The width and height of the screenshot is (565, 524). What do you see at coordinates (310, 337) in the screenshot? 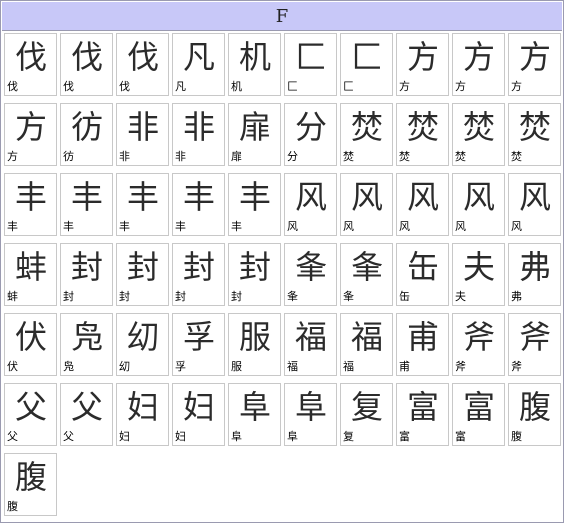
I see `oracle-glyph: 福` at bounding box center [310, 337].